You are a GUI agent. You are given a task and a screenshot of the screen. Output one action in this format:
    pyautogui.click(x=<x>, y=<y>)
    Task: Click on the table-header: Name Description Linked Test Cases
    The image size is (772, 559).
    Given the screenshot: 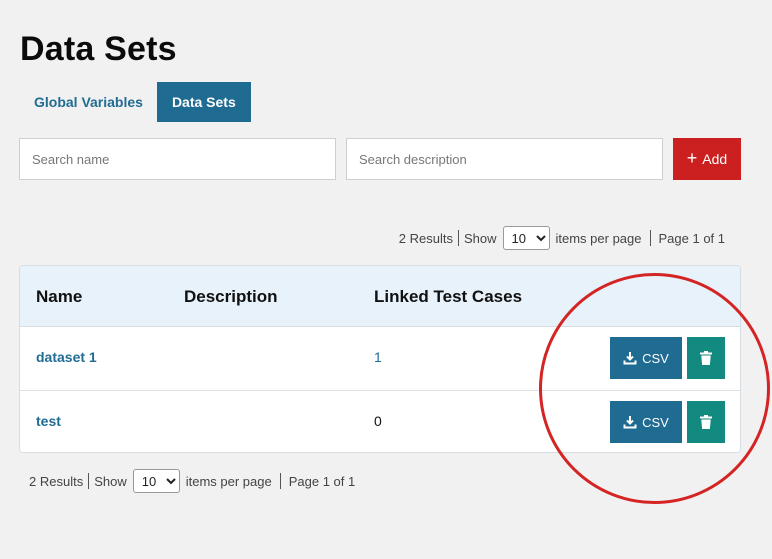 What is the action you would take?
    pyautogui.click(x=380, y=296)
    